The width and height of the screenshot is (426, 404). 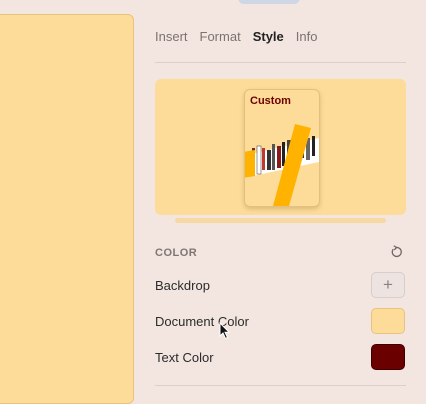 What do you see at coordinates (388, 321) in the screenshot?
I see `document-color-swatch` at bounding box center [388, 321].